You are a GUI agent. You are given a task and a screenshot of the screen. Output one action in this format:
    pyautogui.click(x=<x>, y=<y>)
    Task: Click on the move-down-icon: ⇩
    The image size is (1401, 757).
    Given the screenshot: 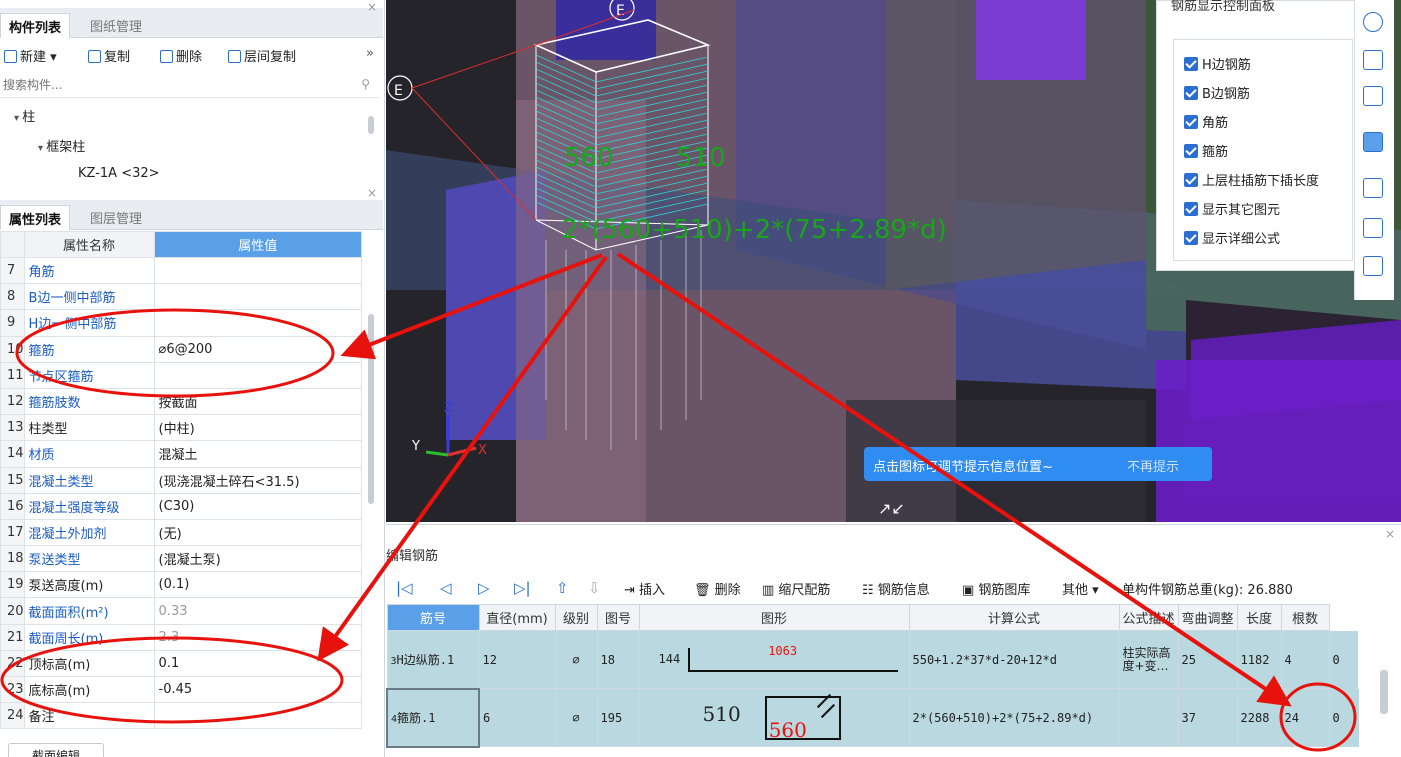 What is the action you would take?
    pyautogui.click(x=594, y=588)
    